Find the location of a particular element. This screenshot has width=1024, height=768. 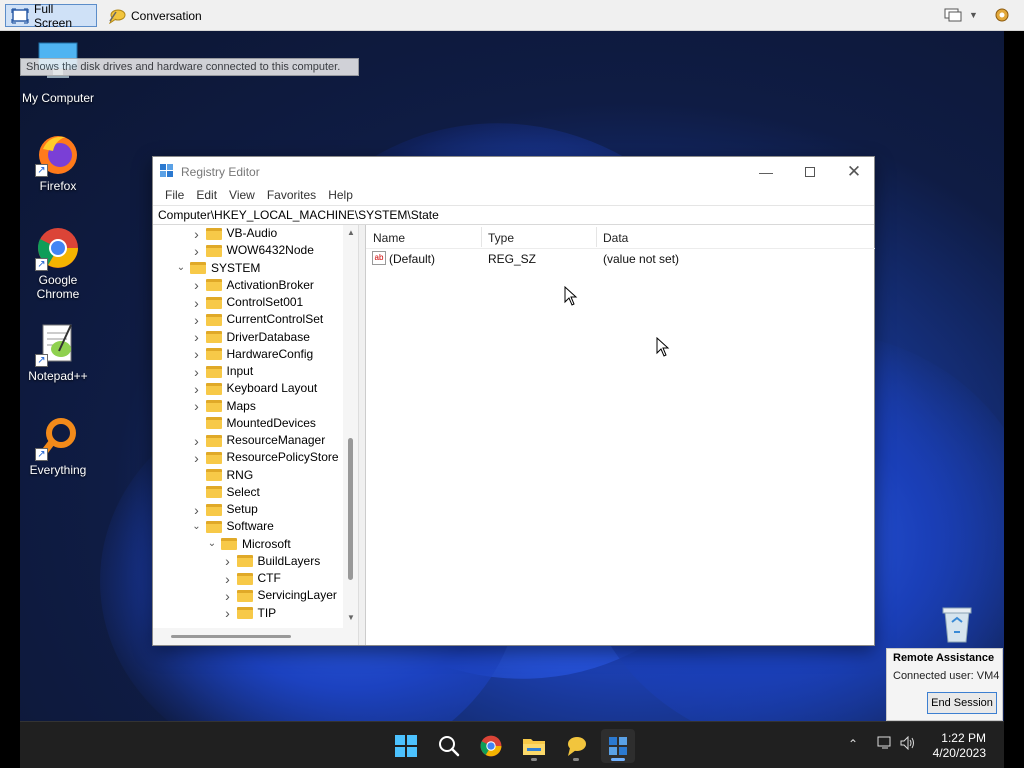

tree-item: Select is located at coordinates (225, 492).